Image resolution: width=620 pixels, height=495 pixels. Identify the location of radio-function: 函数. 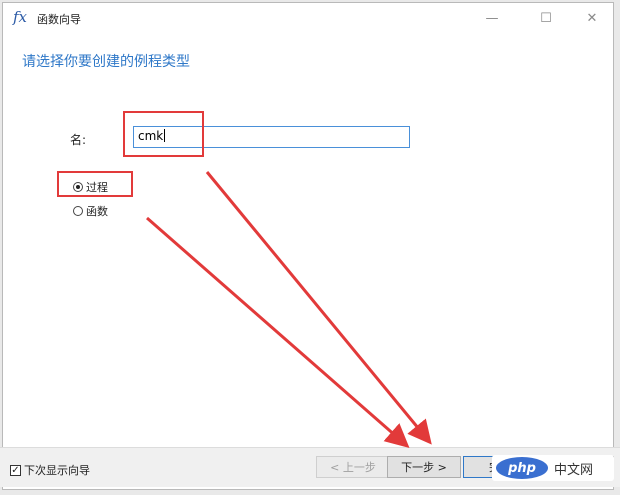
(90, 211).